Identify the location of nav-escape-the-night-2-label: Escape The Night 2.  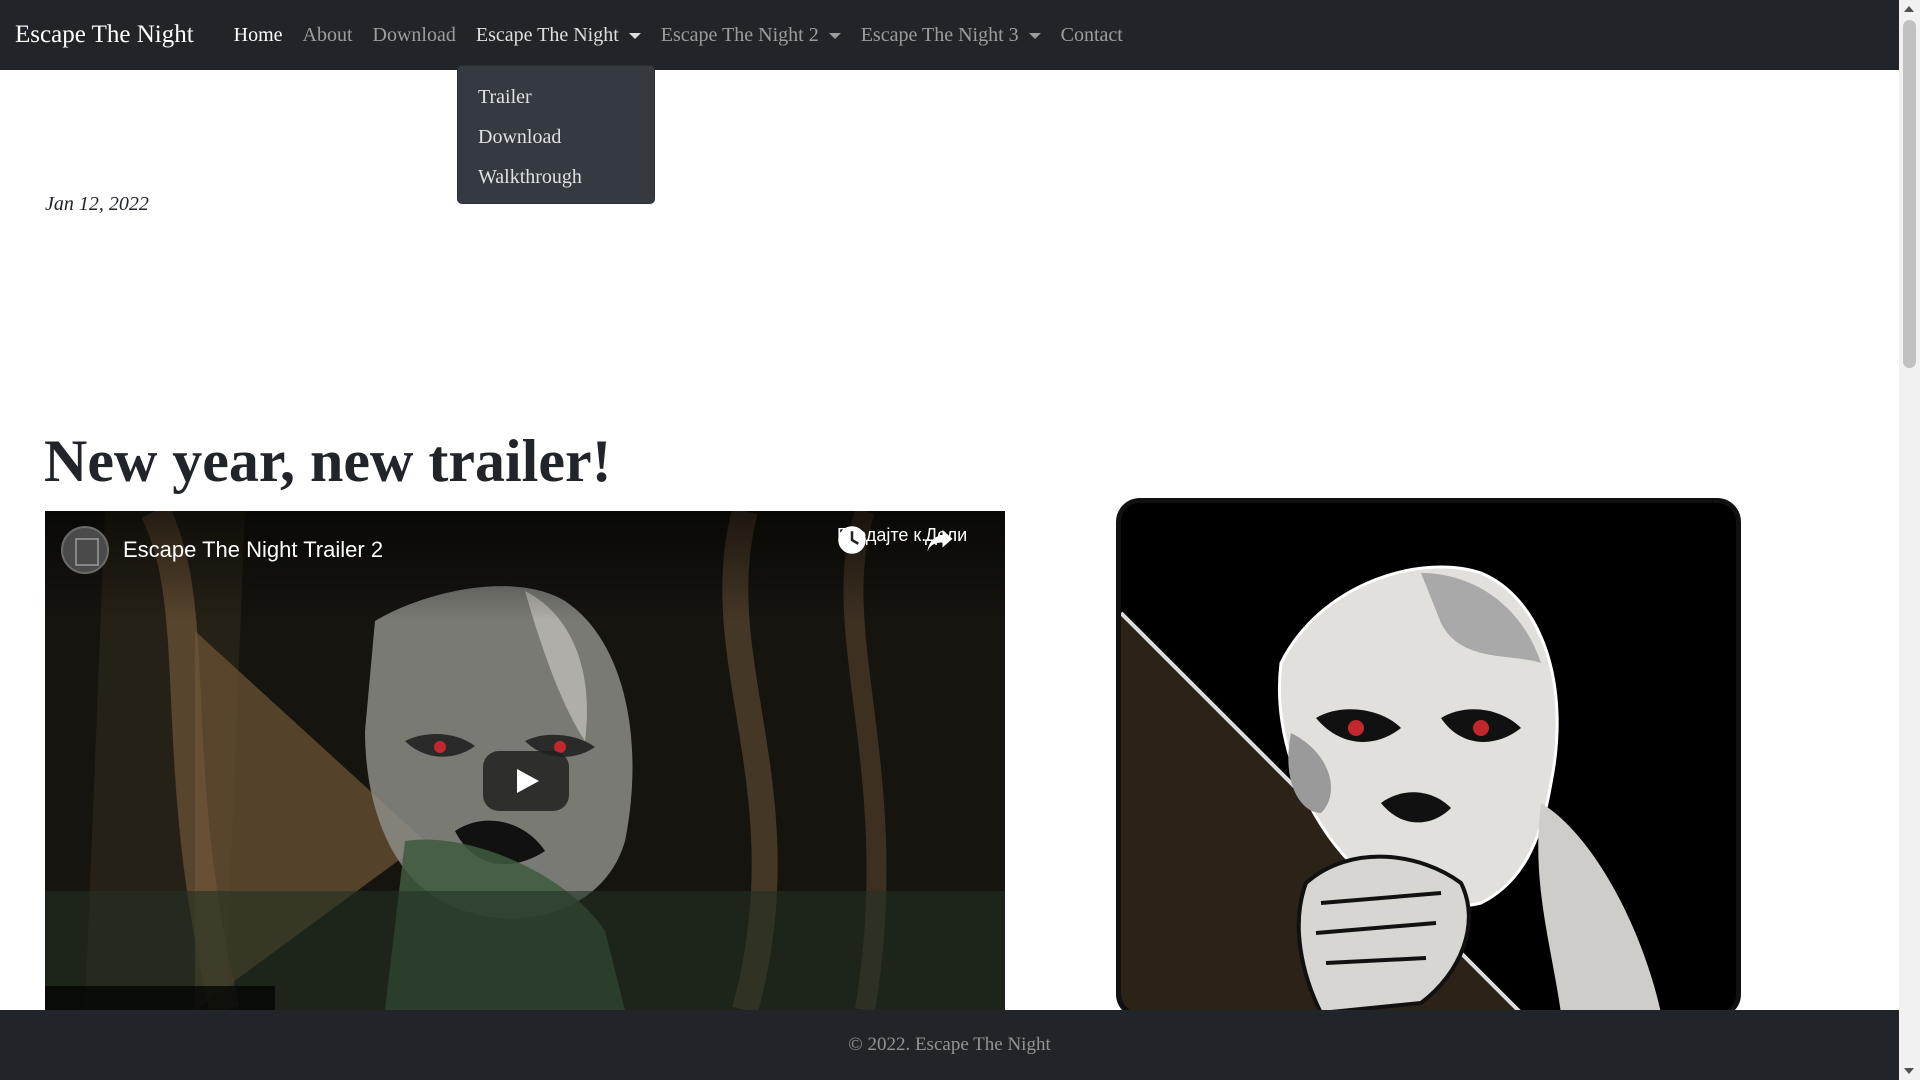
(739, 34).